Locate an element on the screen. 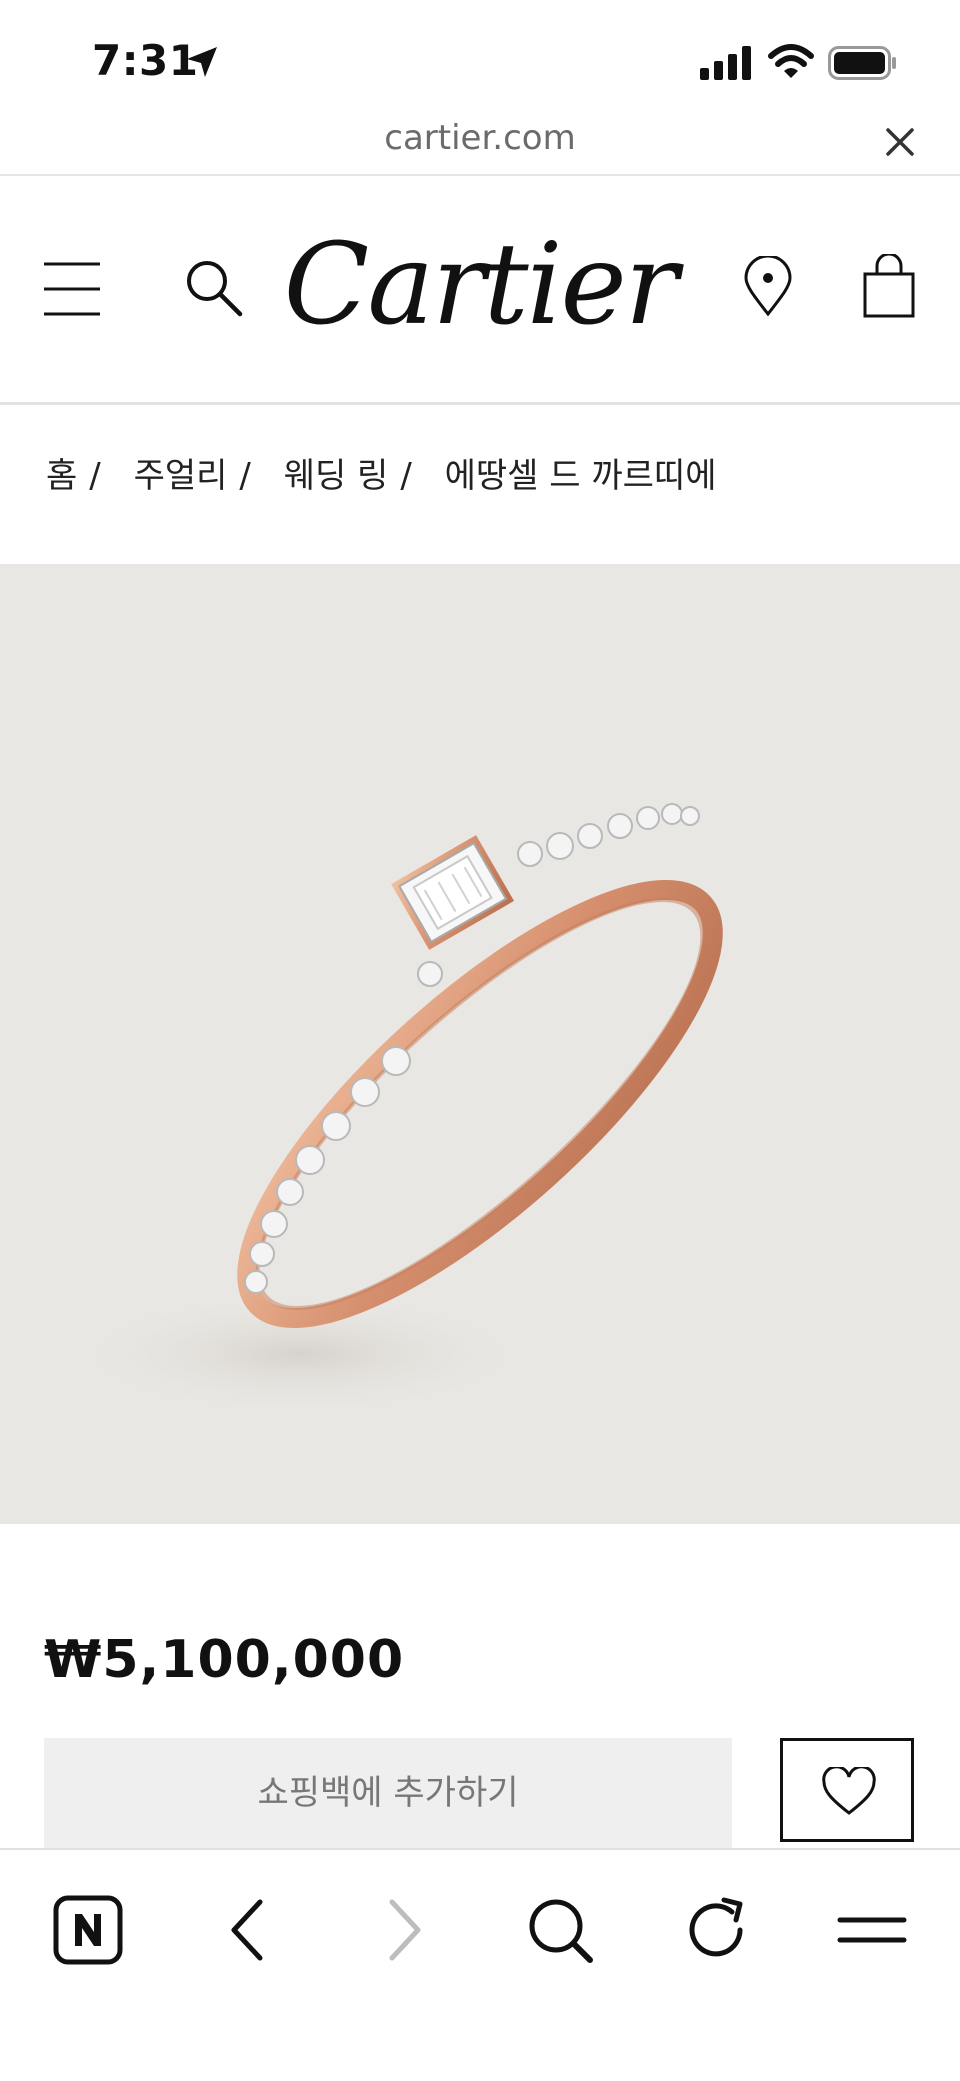 This screenshot has width=960, height=2081. close-icon is located at coordinates (900, 142).